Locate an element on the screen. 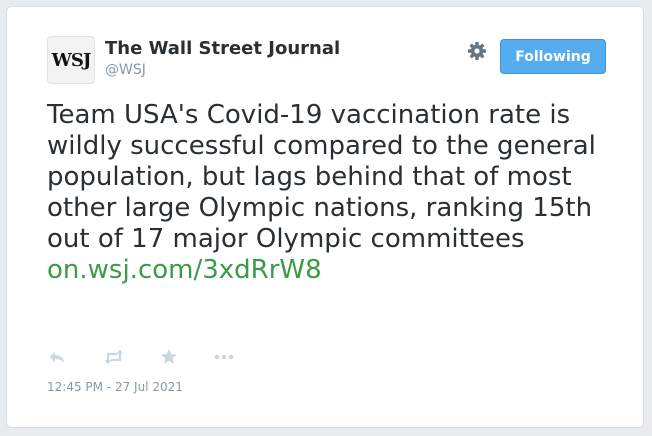 The width and height of the screenshot is (652, 436). avatar: WSJ is located at coordinates (71, 60).